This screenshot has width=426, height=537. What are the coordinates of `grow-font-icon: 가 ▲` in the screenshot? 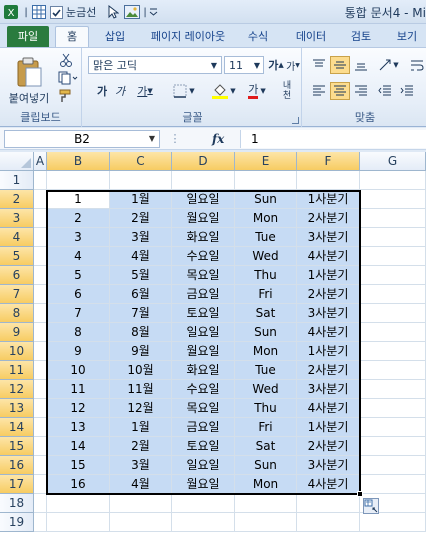 It's located at (276, 65).